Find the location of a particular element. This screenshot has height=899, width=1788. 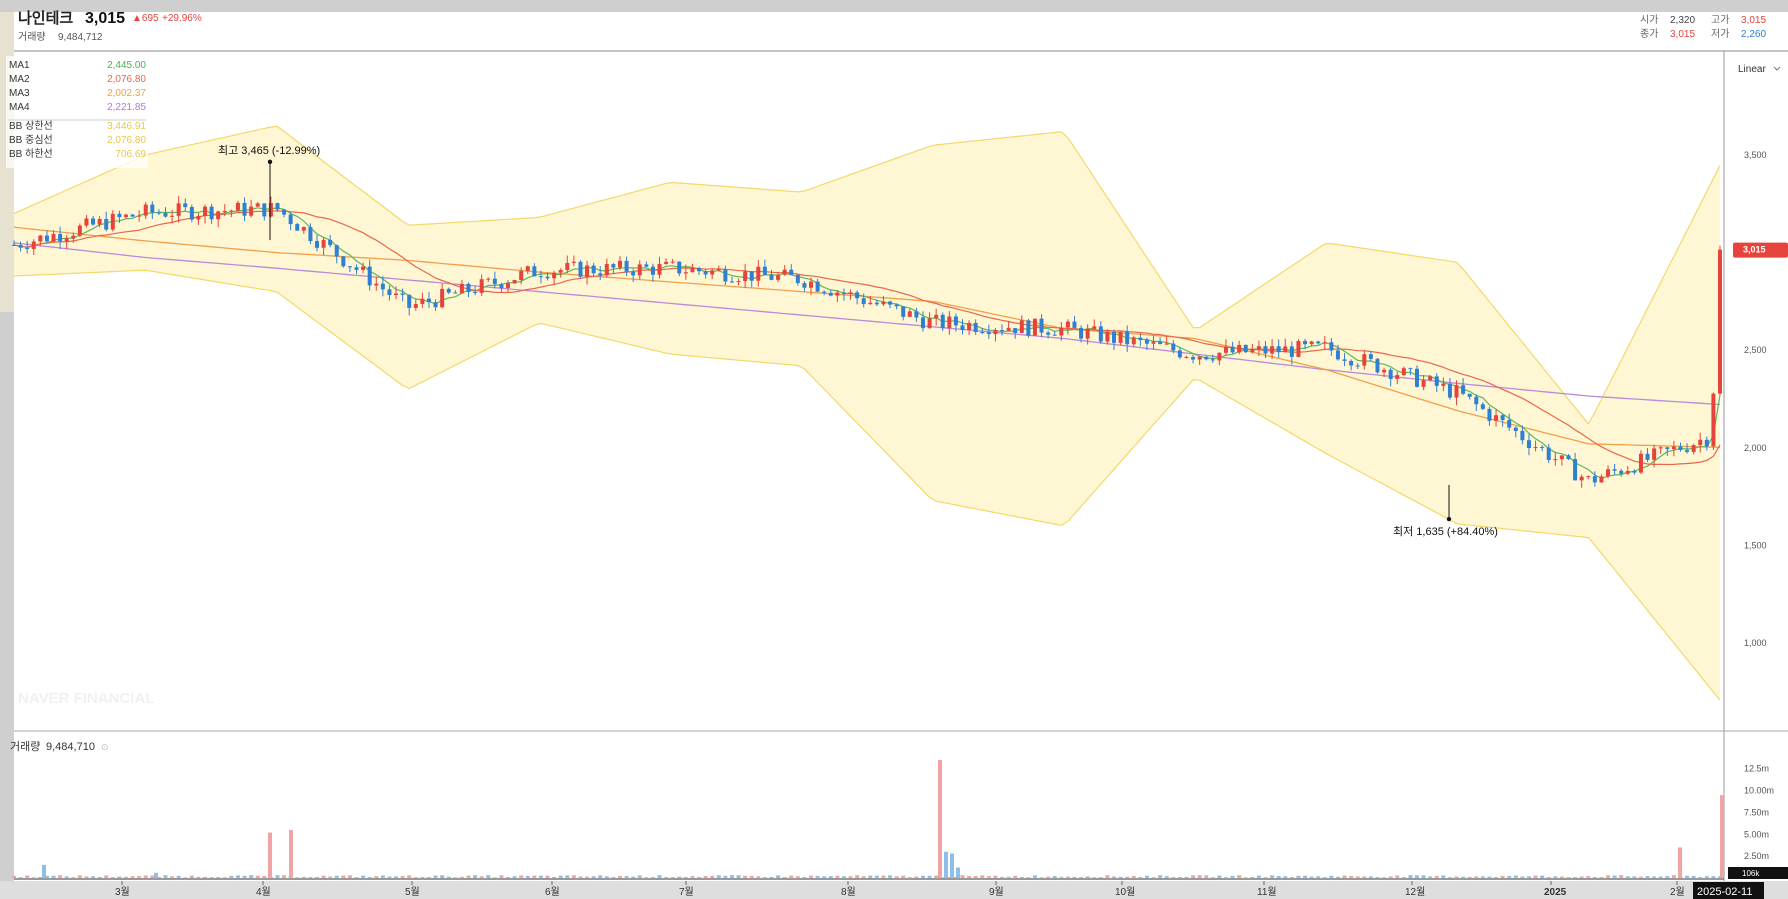

volume-tick-label: 5.00m is located at coordinates (1756, 834).